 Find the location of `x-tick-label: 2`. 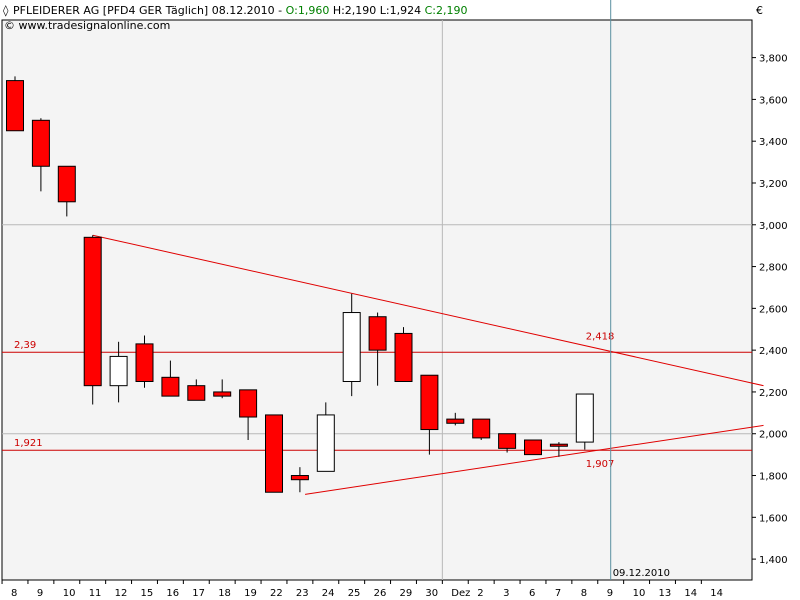

x-tick-label: 2 is located at coordinates (480, 593).